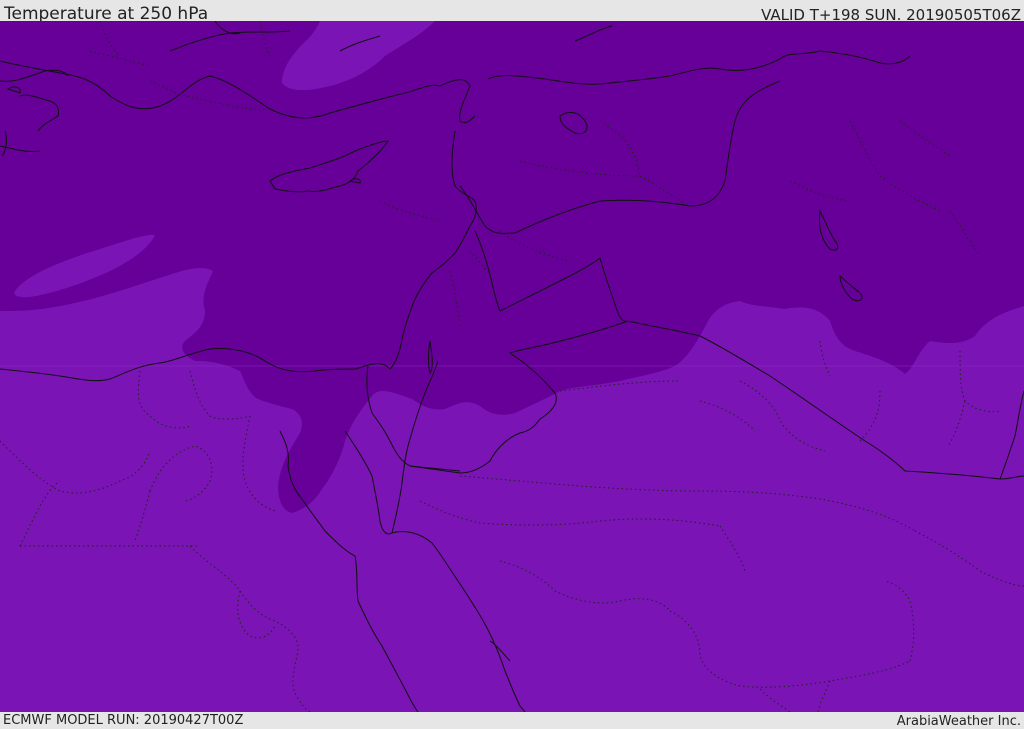 This screenshot has height=729, width=1024. What do you see at coordinates (958, 721) in the screenshot?
I see `credit-label: ArabiaWeather Inc.` at bounding box center [958, 721].